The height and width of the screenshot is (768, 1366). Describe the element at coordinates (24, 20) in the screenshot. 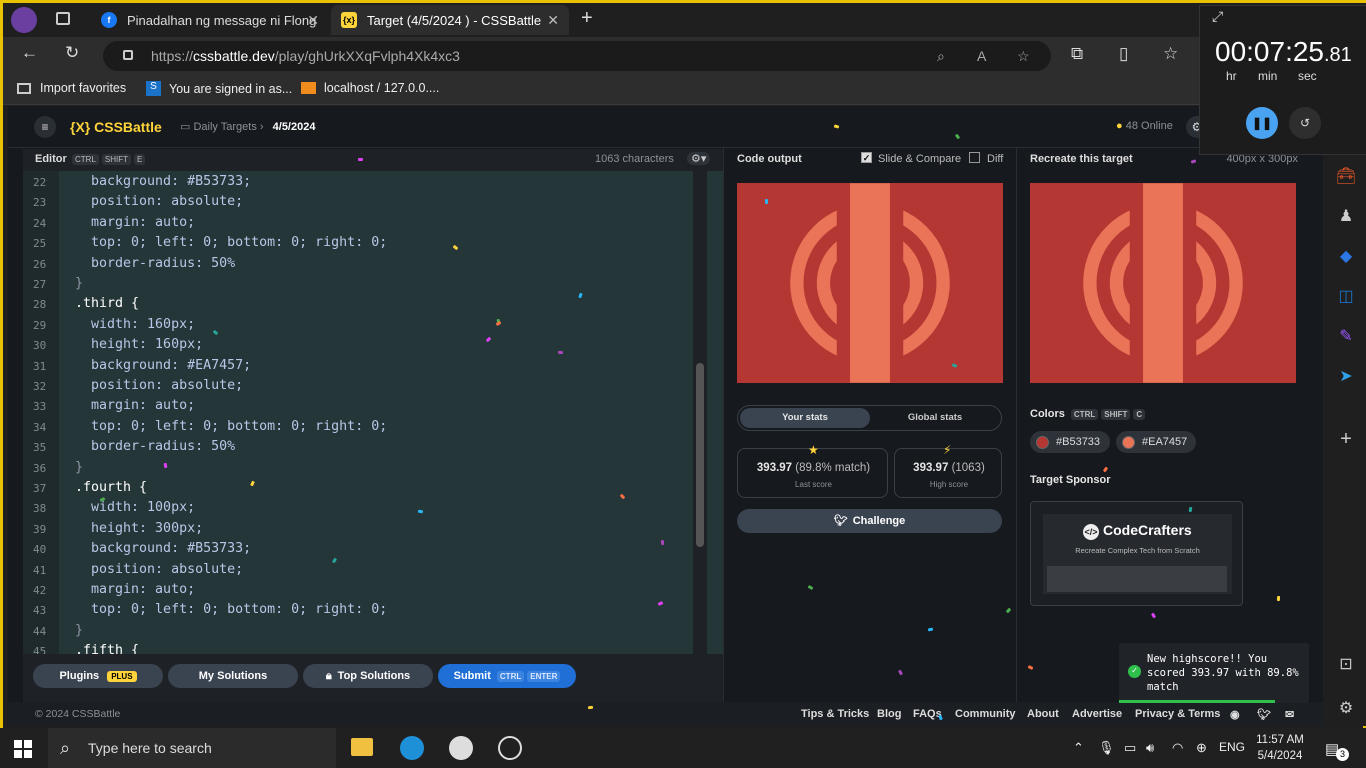

I see `profile-avatar` at that location.